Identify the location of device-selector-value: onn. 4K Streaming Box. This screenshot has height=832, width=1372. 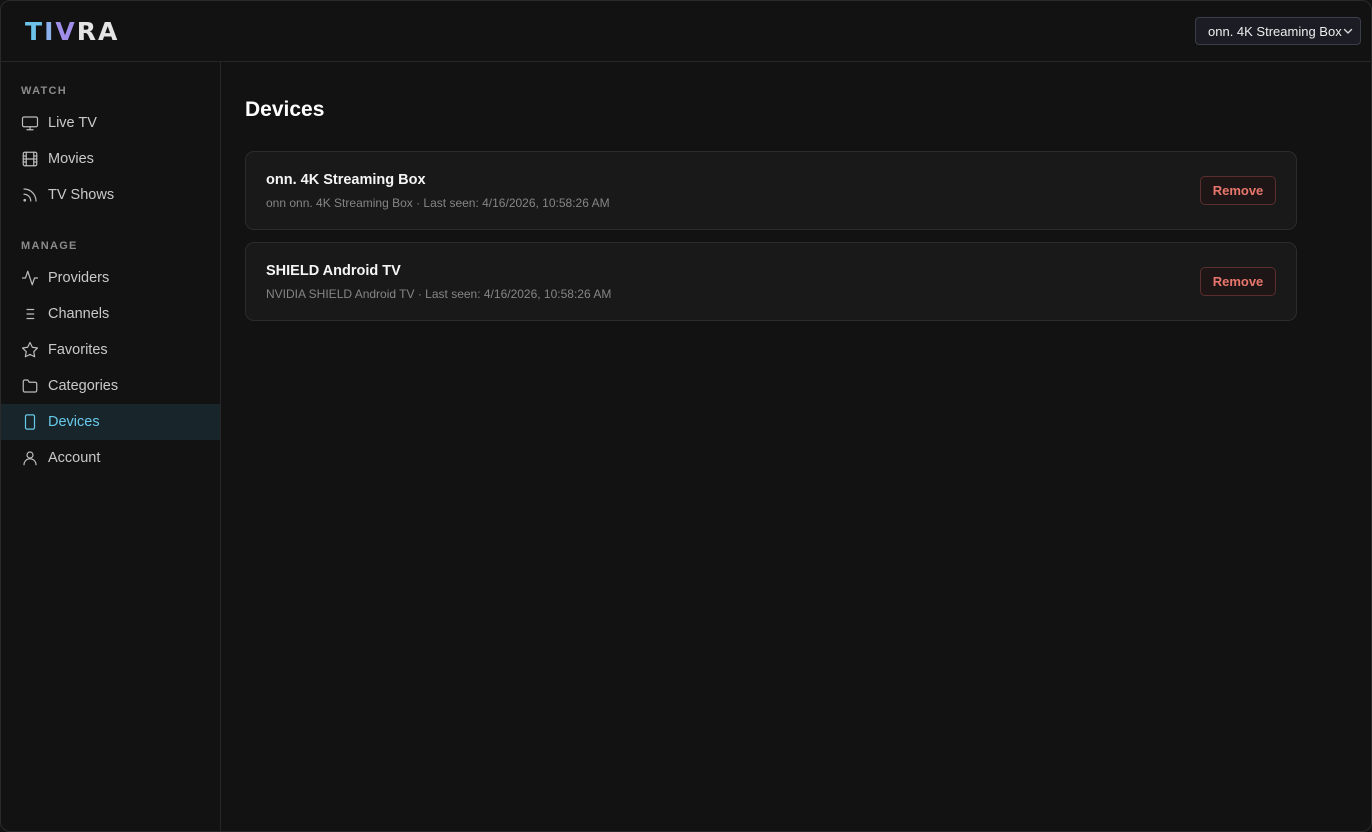
(1275, 31).